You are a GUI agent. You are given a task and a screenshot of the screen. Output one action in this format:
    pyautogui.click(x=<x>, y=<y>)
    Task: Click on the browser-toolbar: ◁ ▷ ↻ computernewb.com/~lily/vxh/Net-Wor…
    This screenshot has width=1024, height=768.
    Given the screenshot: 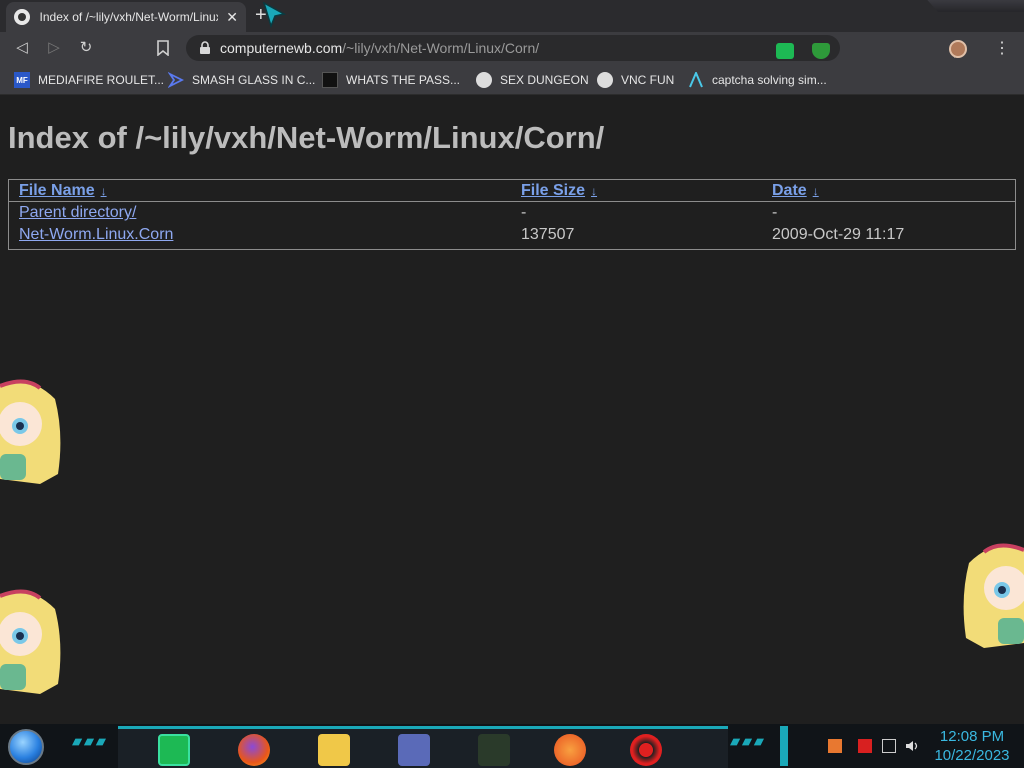 What is the action you would take?
    pyautogui.click(x=512, y=48)
    